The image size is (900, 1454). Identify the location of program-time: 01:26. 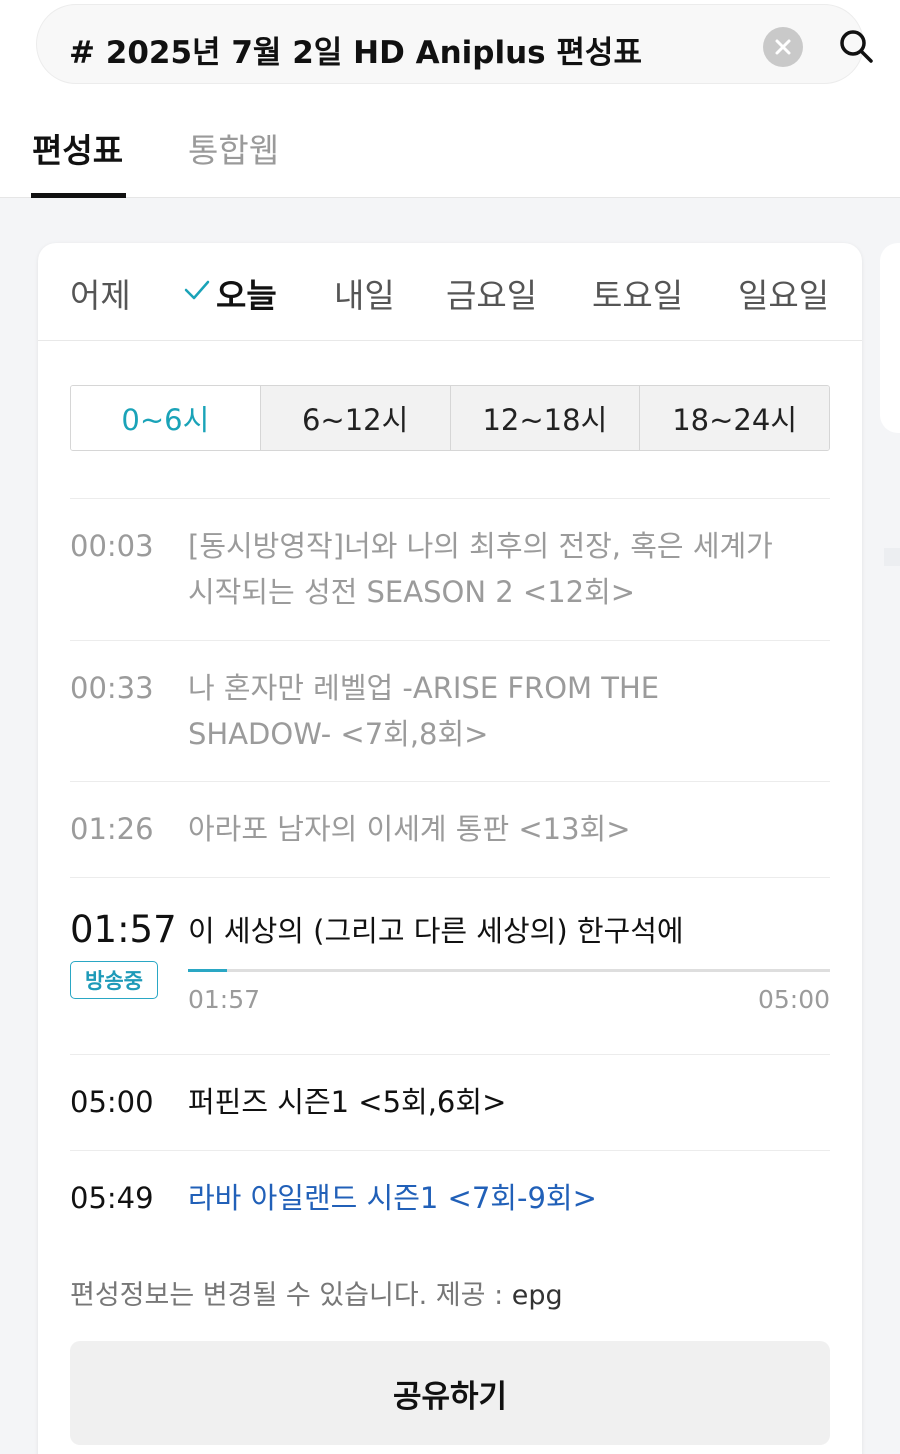
(112, 829).